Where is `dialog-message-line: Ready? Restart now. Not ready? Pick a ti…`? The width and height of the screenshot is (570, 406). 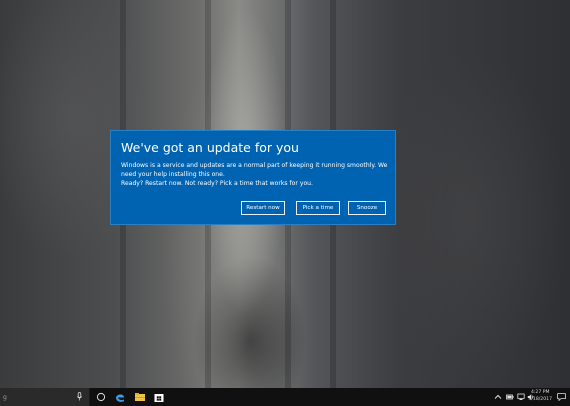 dialog-message-line: Ready? Restart now. Not ready? Pick a ti… is located at coordinates (217, 183).